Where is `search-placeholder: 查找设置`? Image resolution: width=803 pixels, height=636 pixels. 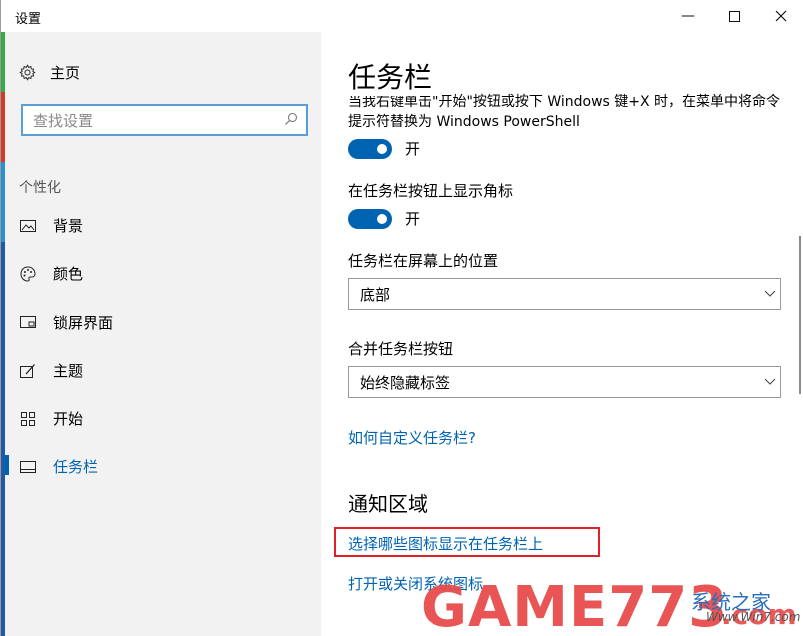 search-placeholder: 查找设置 is located at coordinates (63, 120).